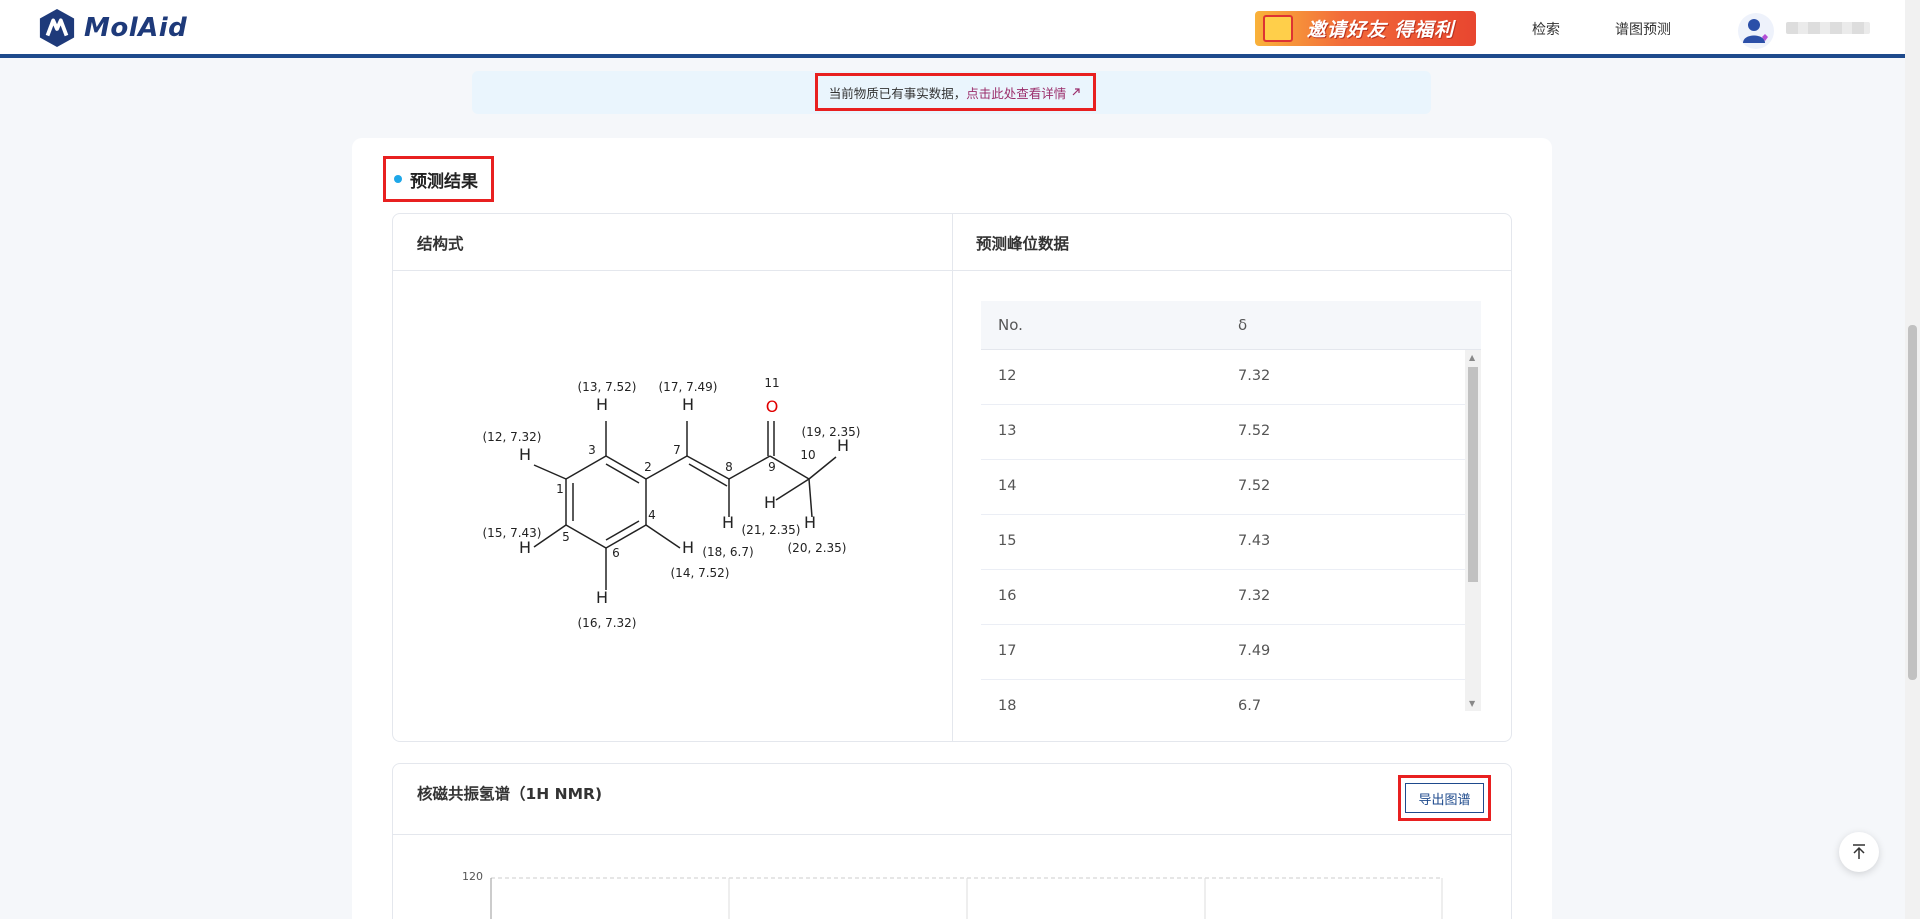 This screenshot has height=919, width=1920. Describe the element at coordinates (952, 834) in the screenshot. I see `nmr-header-divider` at that location.